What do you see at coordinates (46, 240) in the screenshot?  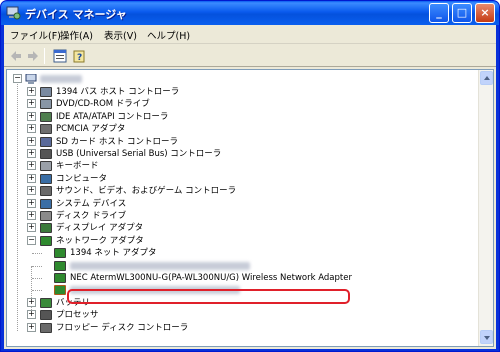 I see `network-adapter-icon` at bounding box center [46, 240].